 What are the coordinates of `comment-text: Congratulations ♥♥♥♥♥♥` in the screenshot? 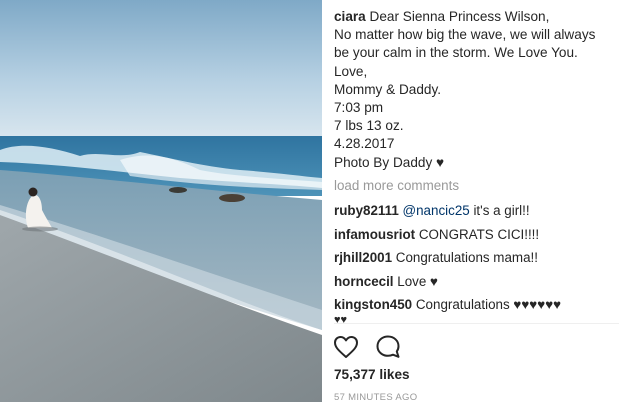 It's located at (488, 305).